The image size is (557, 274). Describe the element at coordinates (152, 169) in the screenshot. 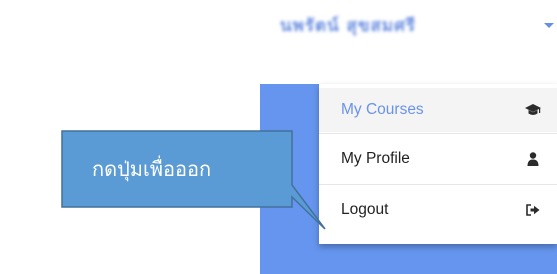

I see `callout-text: กดปุ่มเพื่อออก` at that location.